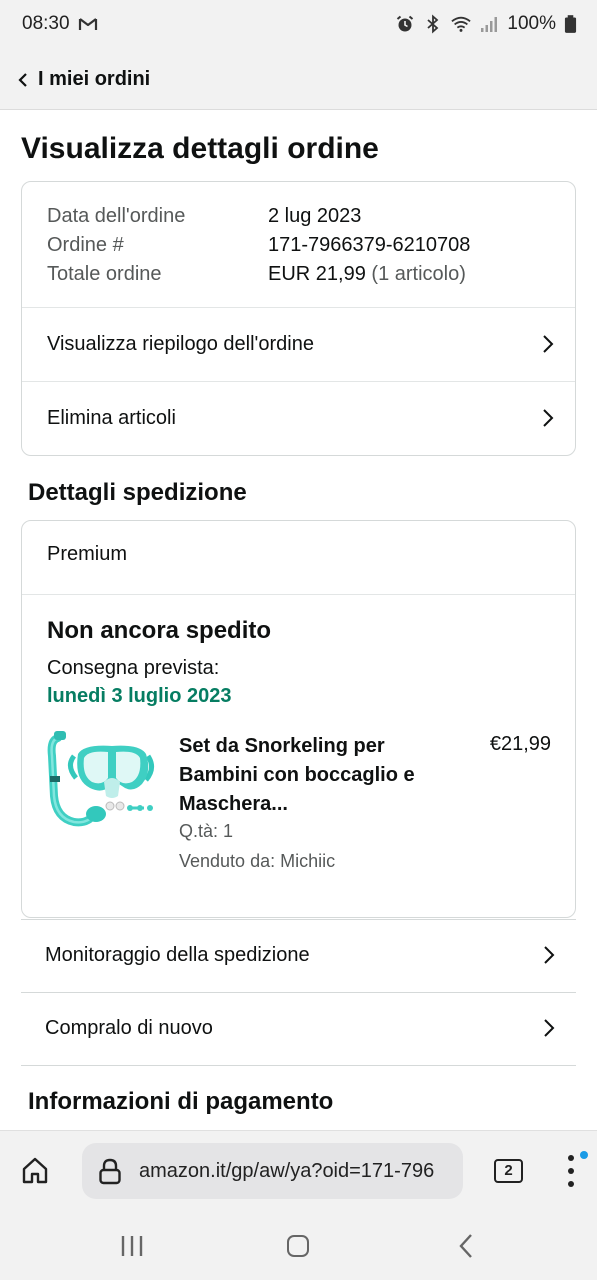 This screenshot has height=1280, width=597. What do you see at coordinates (298, 418) in the screenshot?
I see `delete-items-link: Elimina articoli` at bounding box center [298, 418].